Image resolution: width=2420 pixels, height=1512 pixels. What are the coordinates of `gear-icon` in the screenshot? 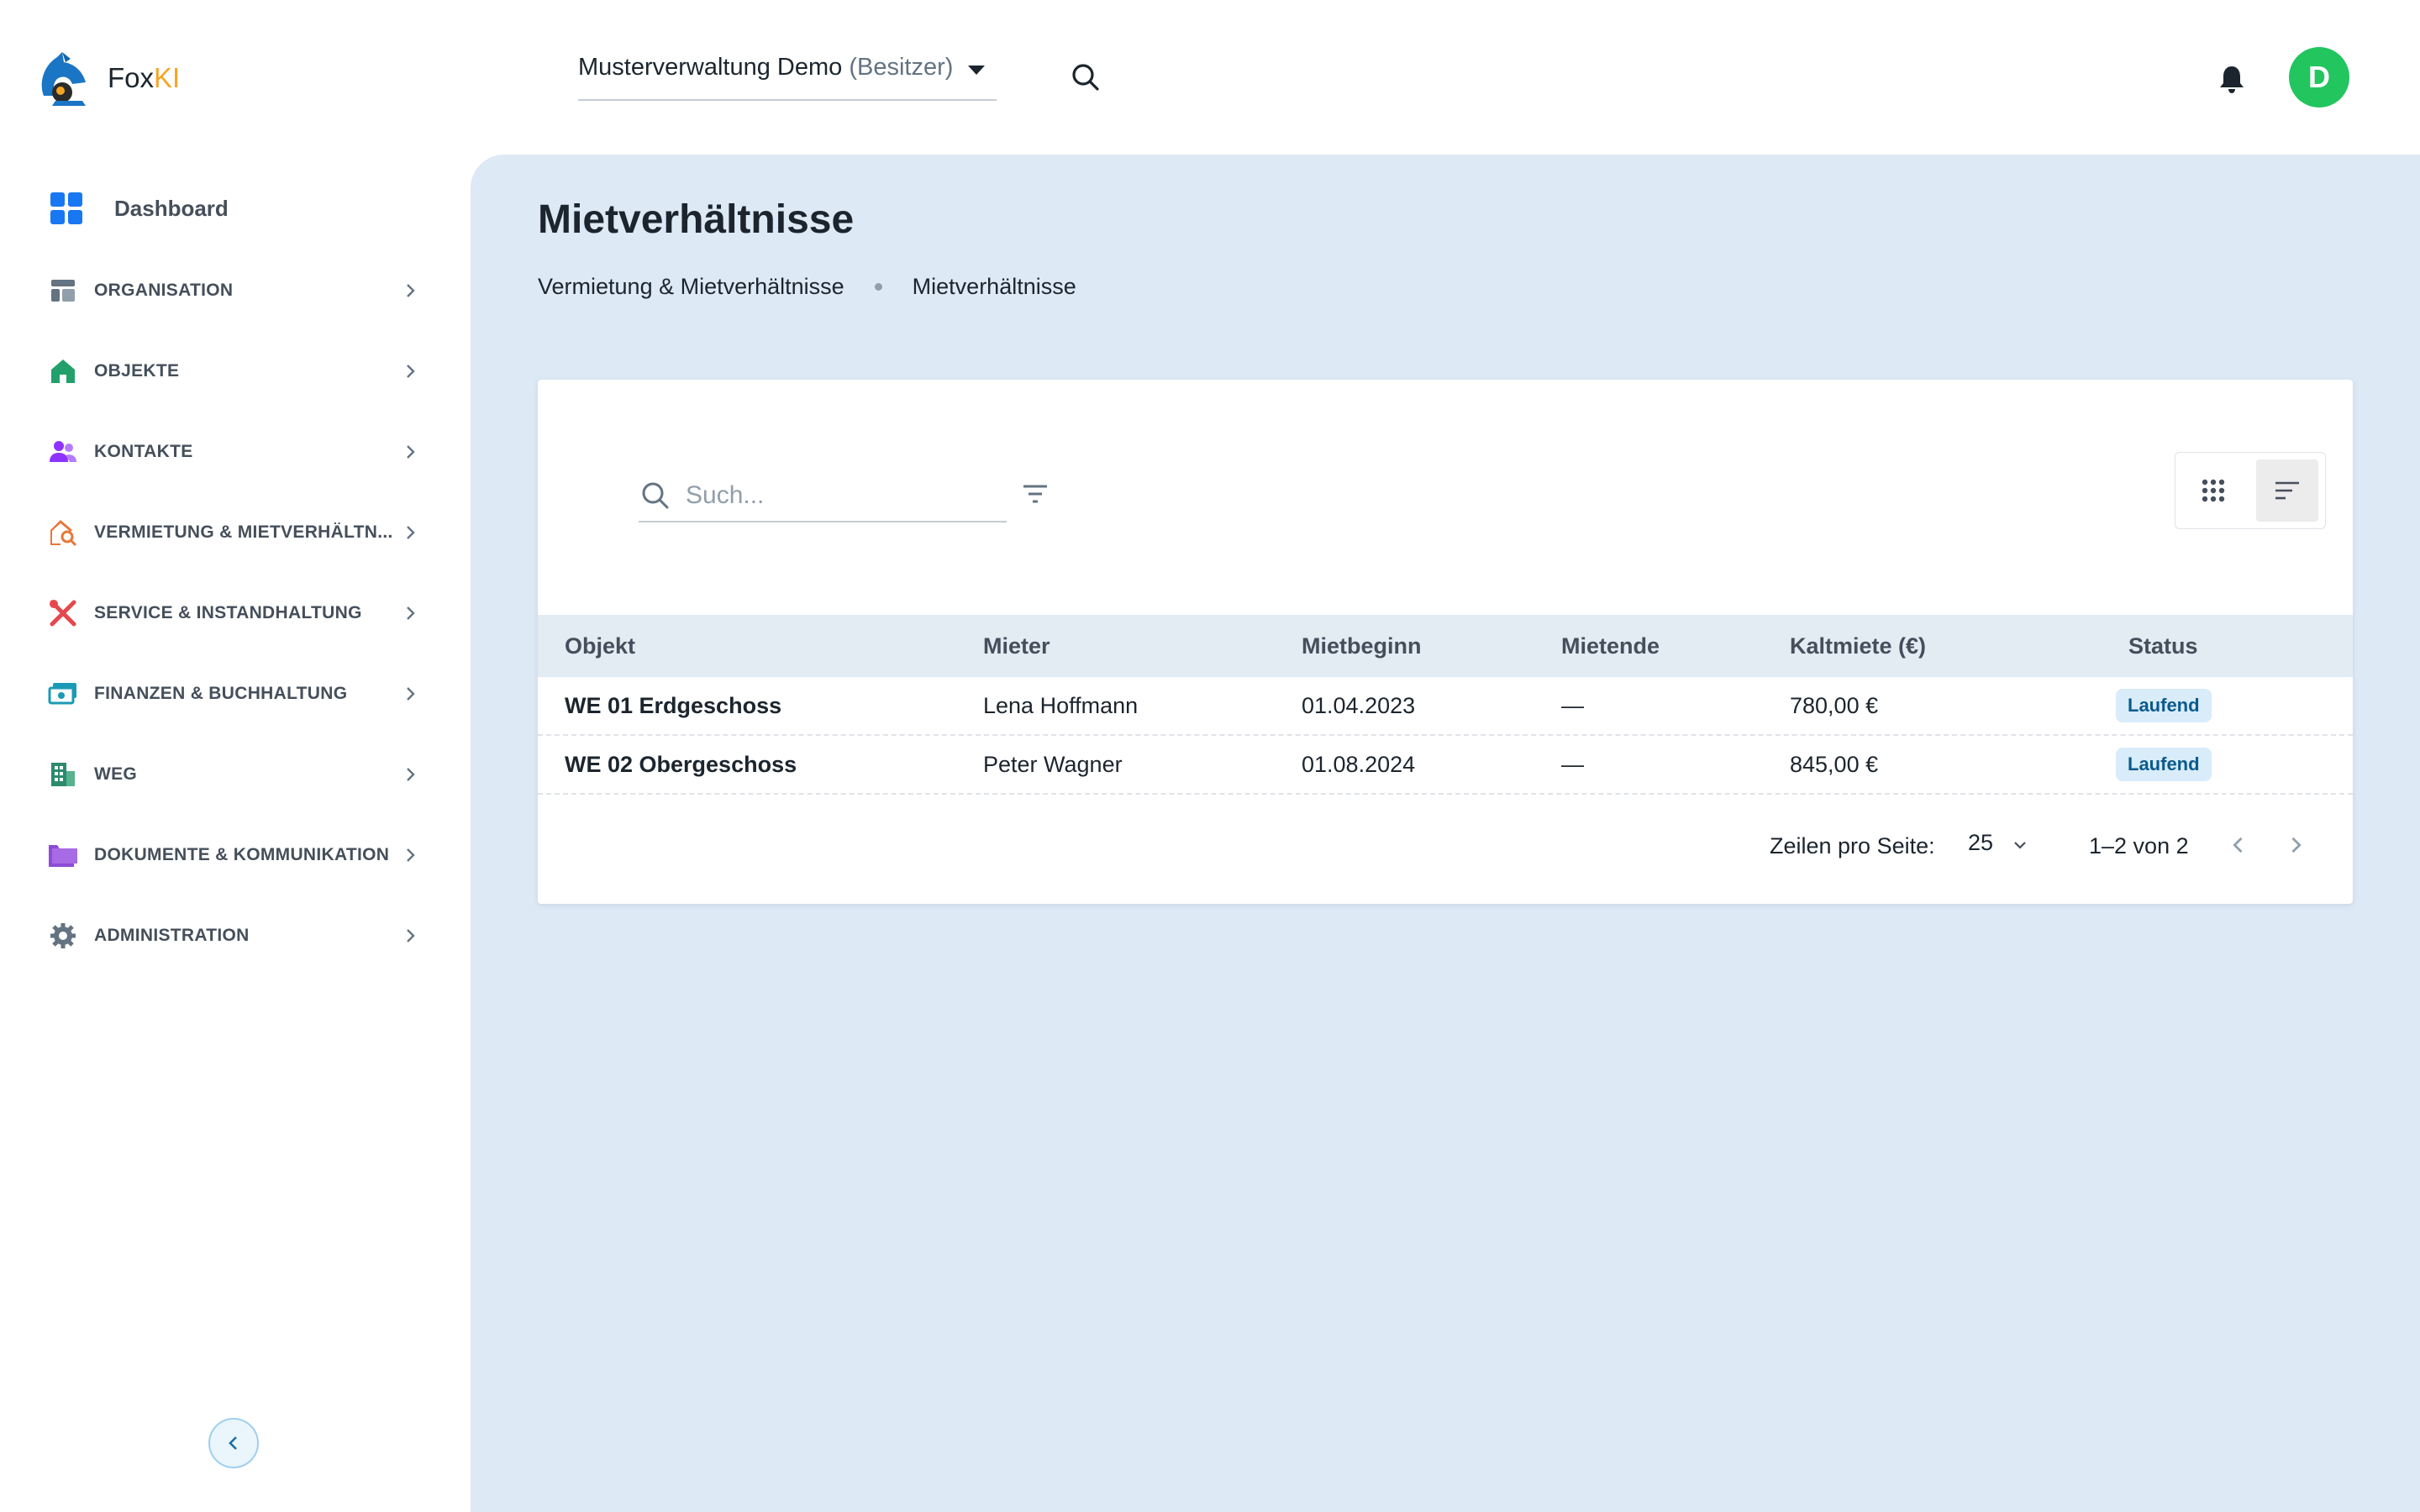 It's located at (63, 936).